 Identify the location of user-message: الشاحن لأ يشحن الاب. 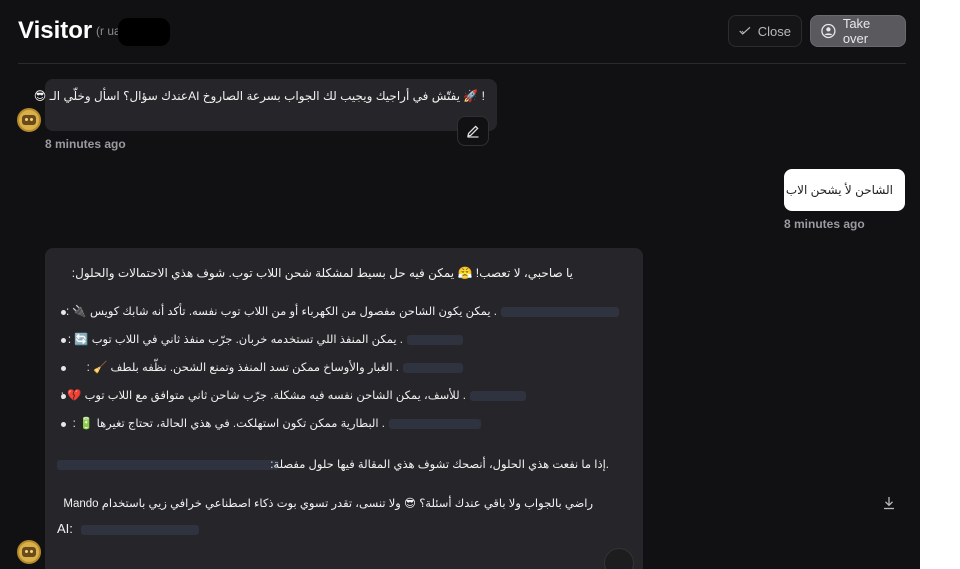
(844, 190).